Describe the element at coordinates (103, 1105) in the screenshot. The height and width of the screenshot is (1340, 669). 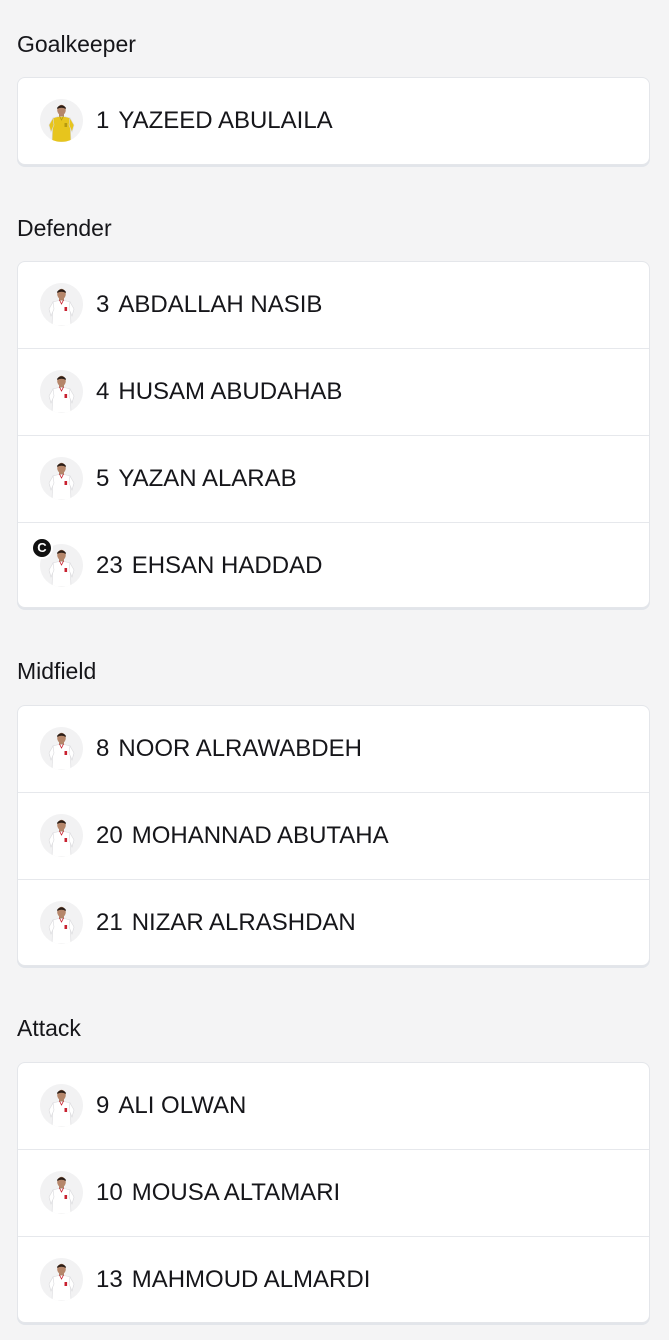
I see `player-number: 9` at that location.